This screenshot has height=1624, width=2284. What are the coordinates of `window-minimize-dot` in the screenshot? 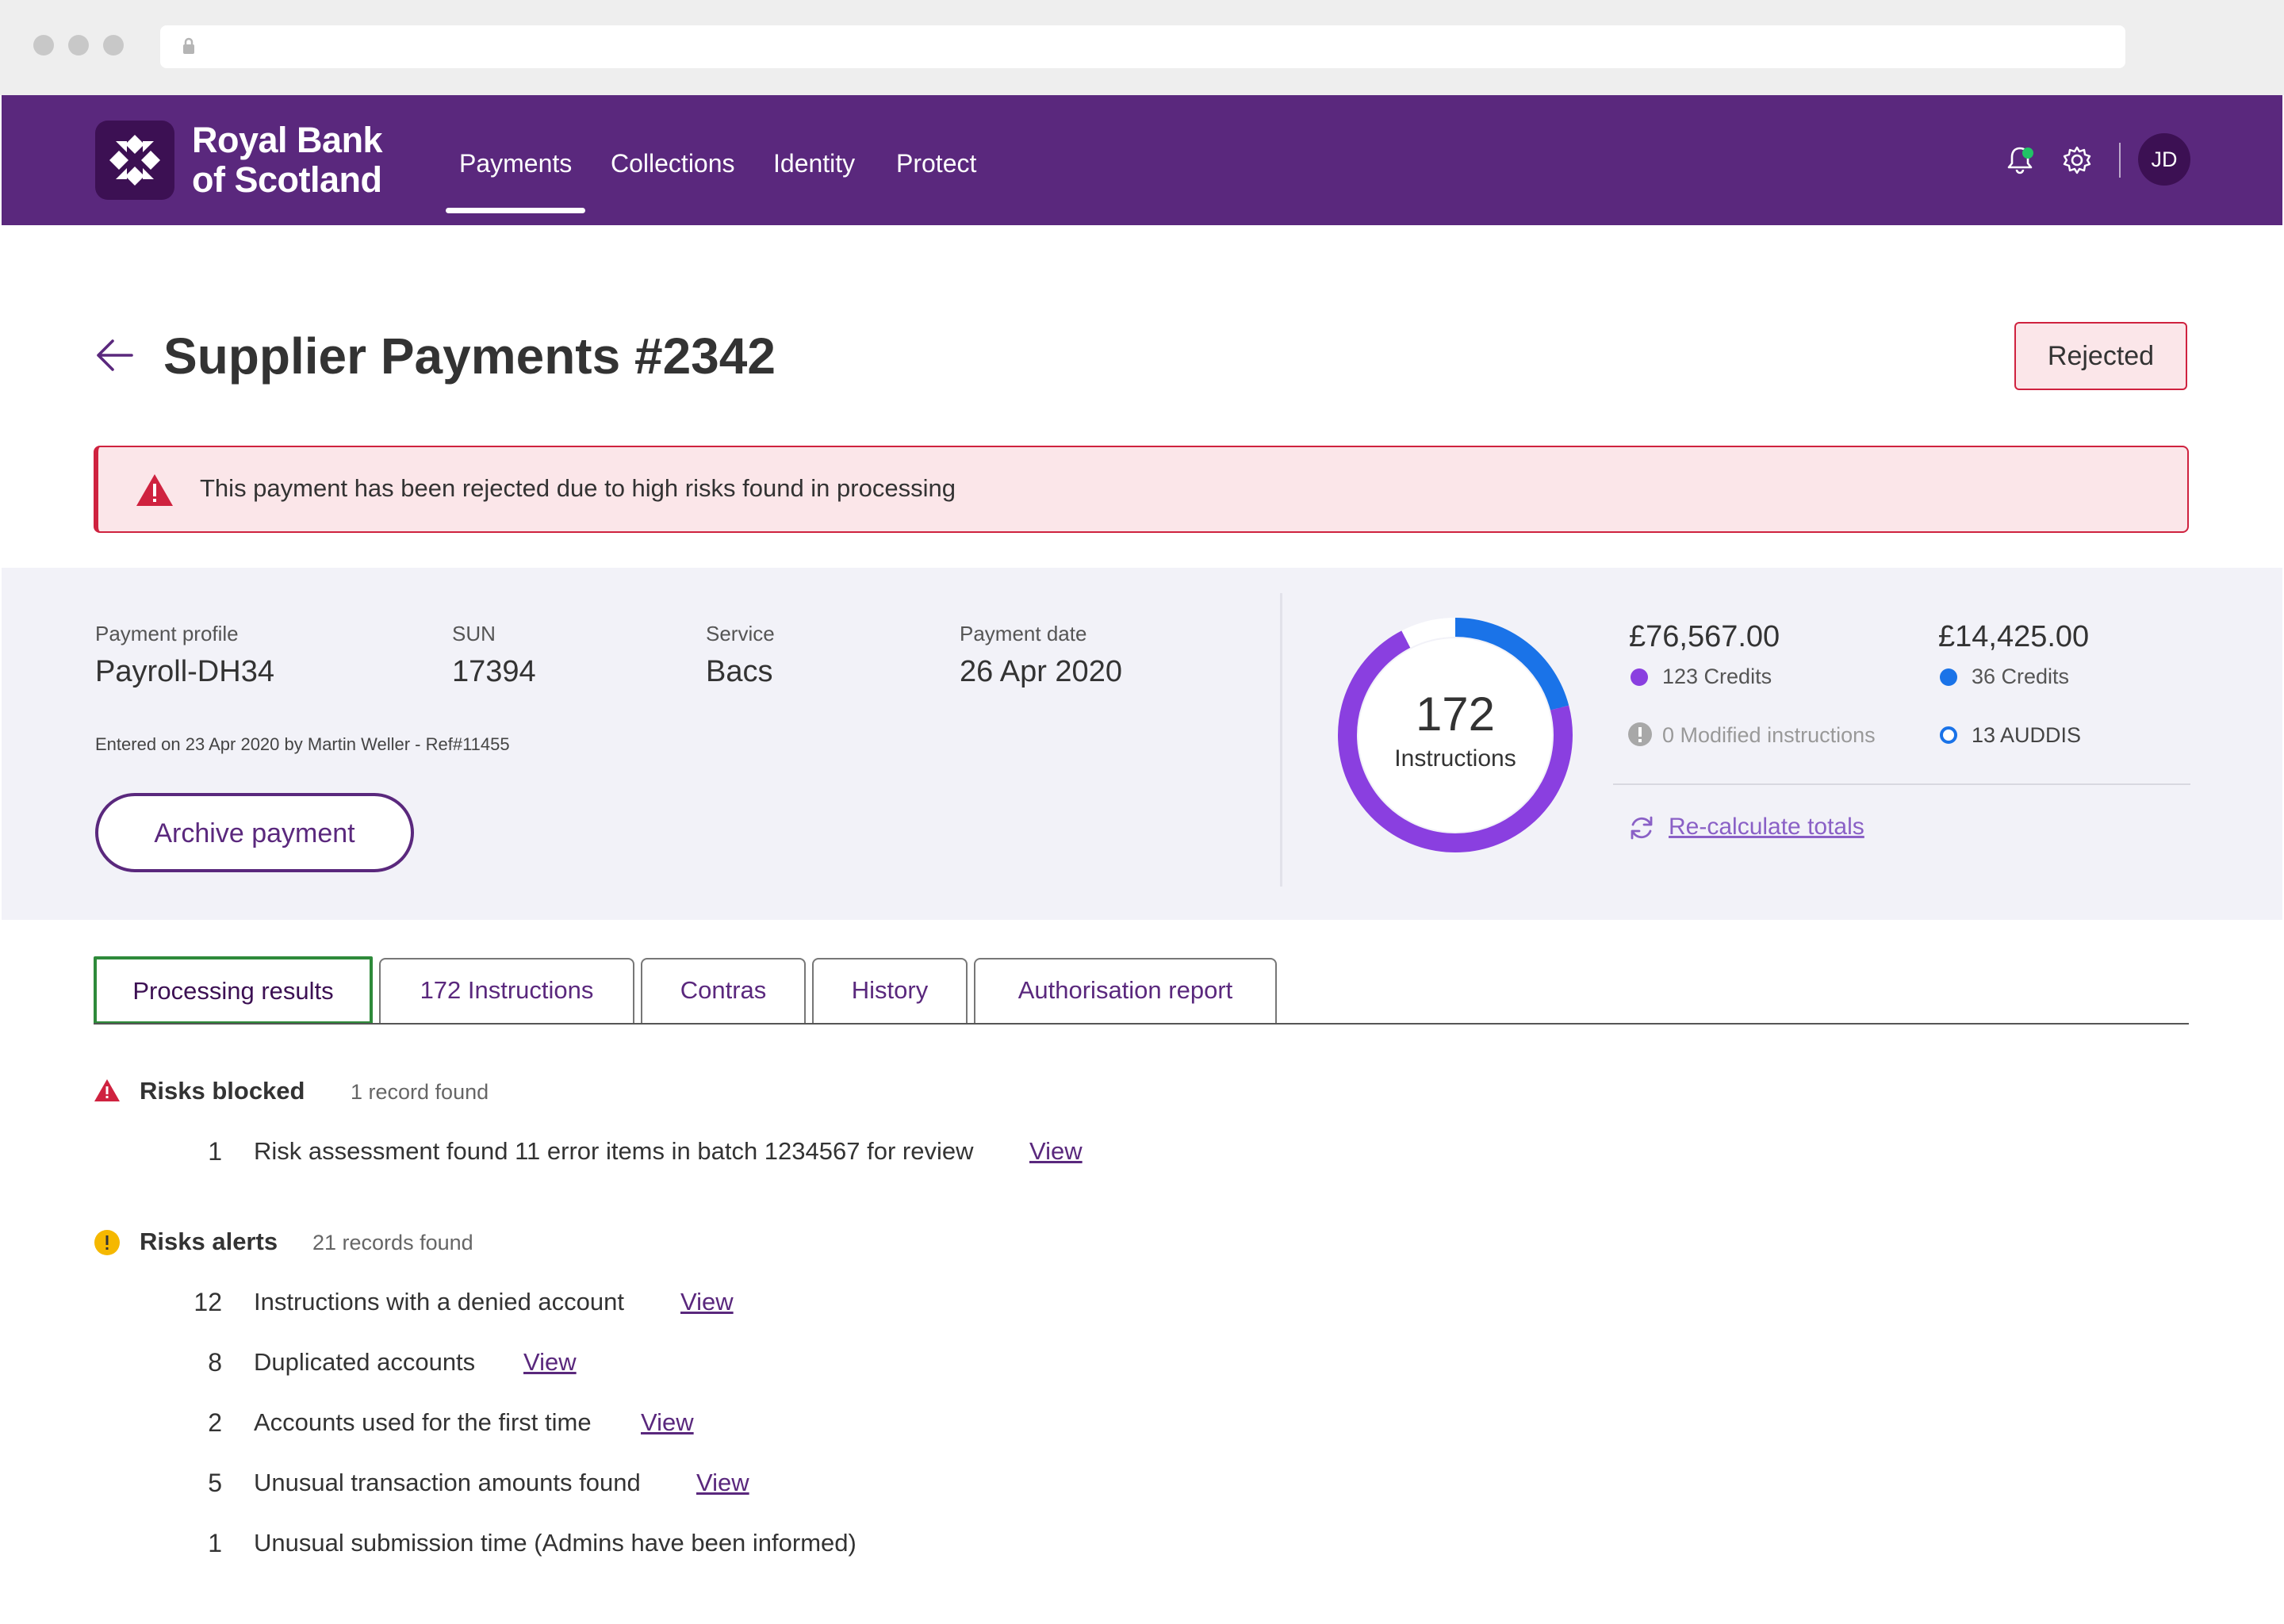 It's located at (78, 45).